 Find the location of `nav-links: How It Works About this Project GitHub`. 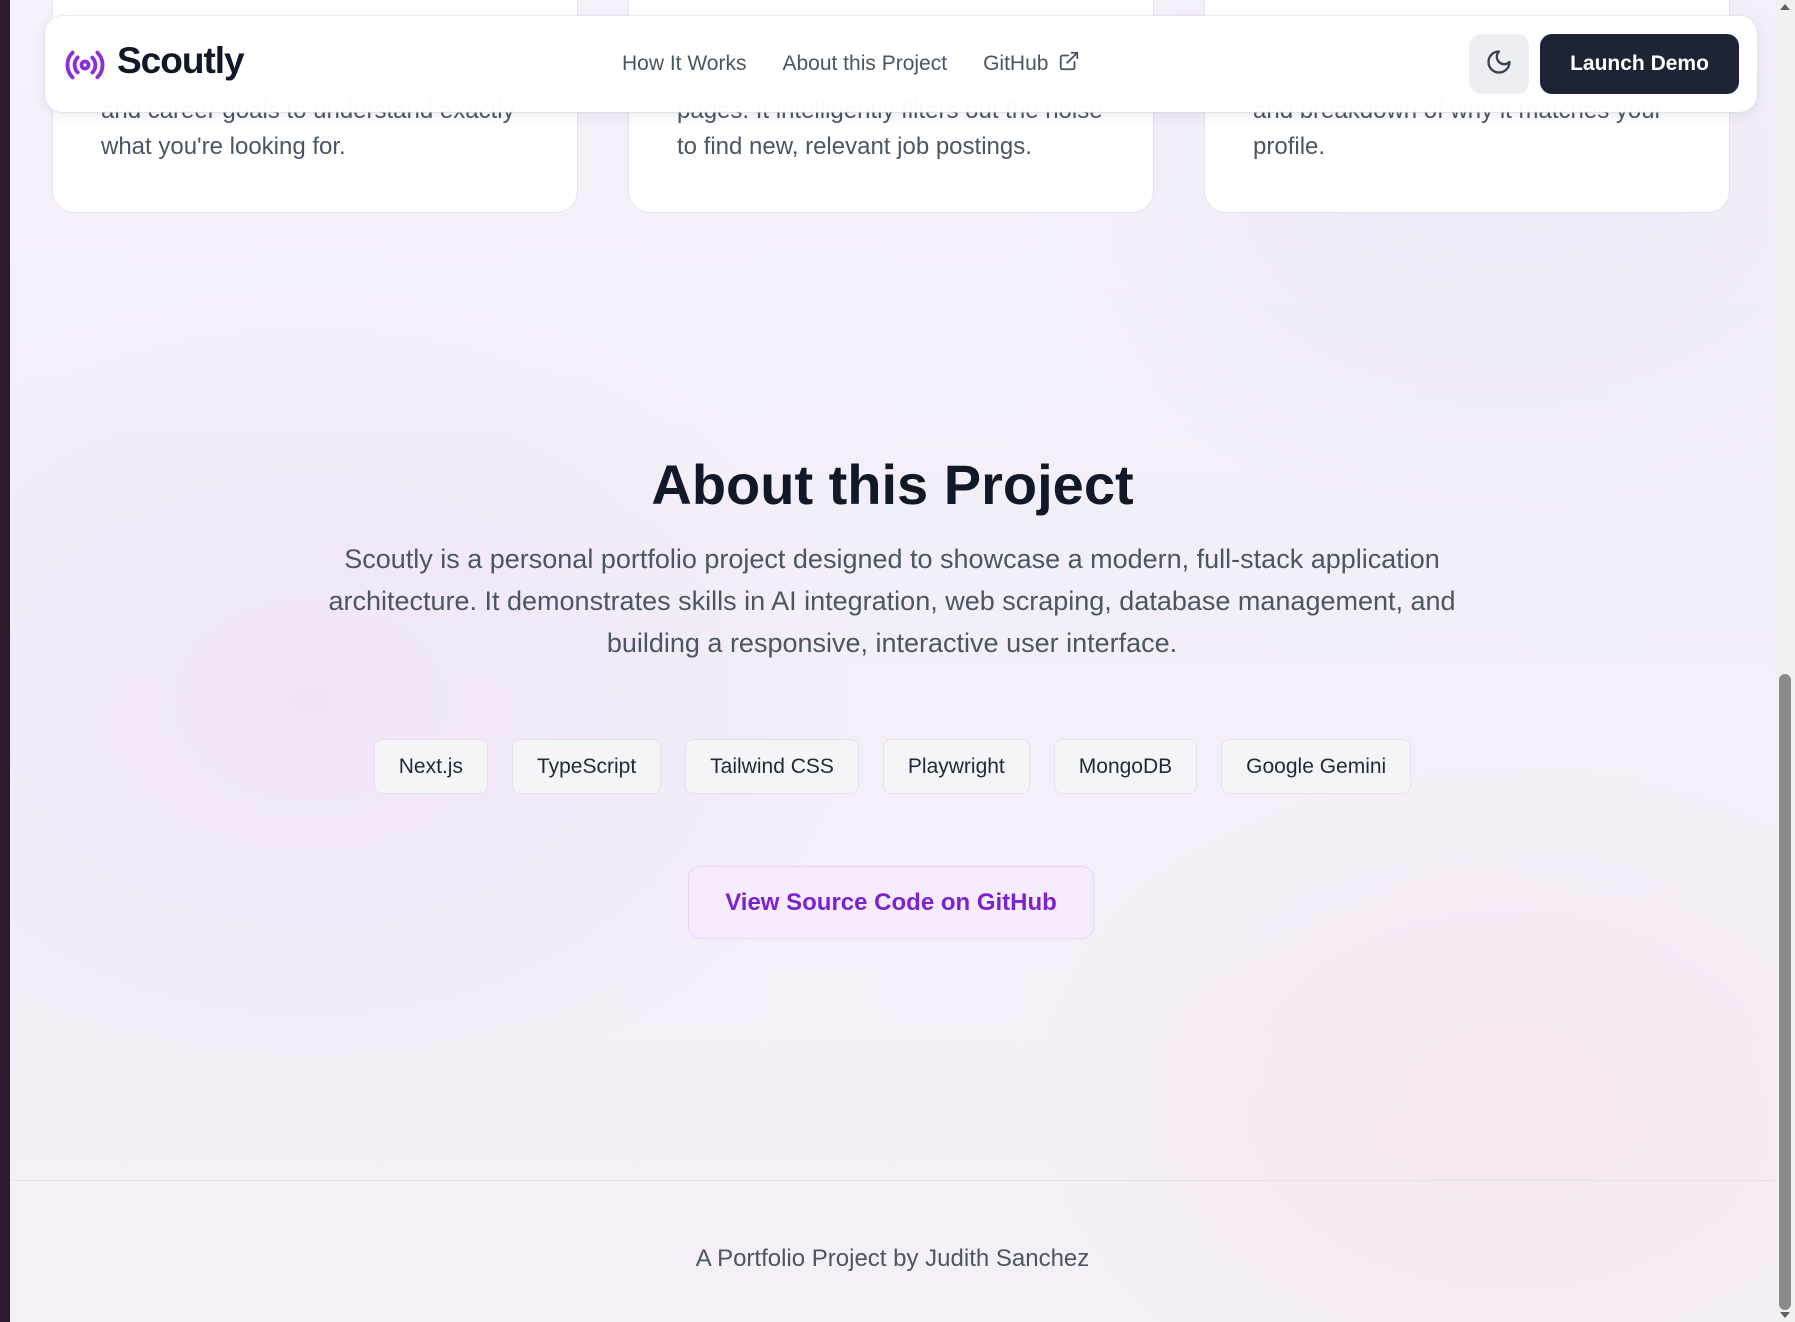

nav-links: How It Works About this Project GitHub is located at coordinates (851, 64).